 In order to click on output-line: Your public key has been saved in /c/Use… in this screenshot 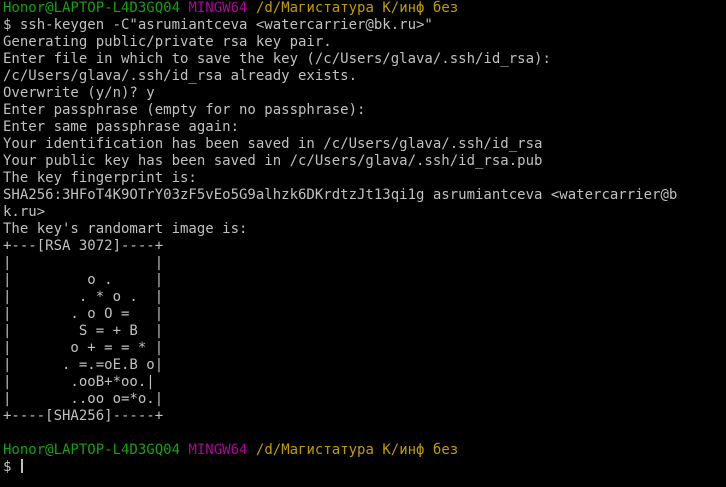, I will do `click(273, 161)`.